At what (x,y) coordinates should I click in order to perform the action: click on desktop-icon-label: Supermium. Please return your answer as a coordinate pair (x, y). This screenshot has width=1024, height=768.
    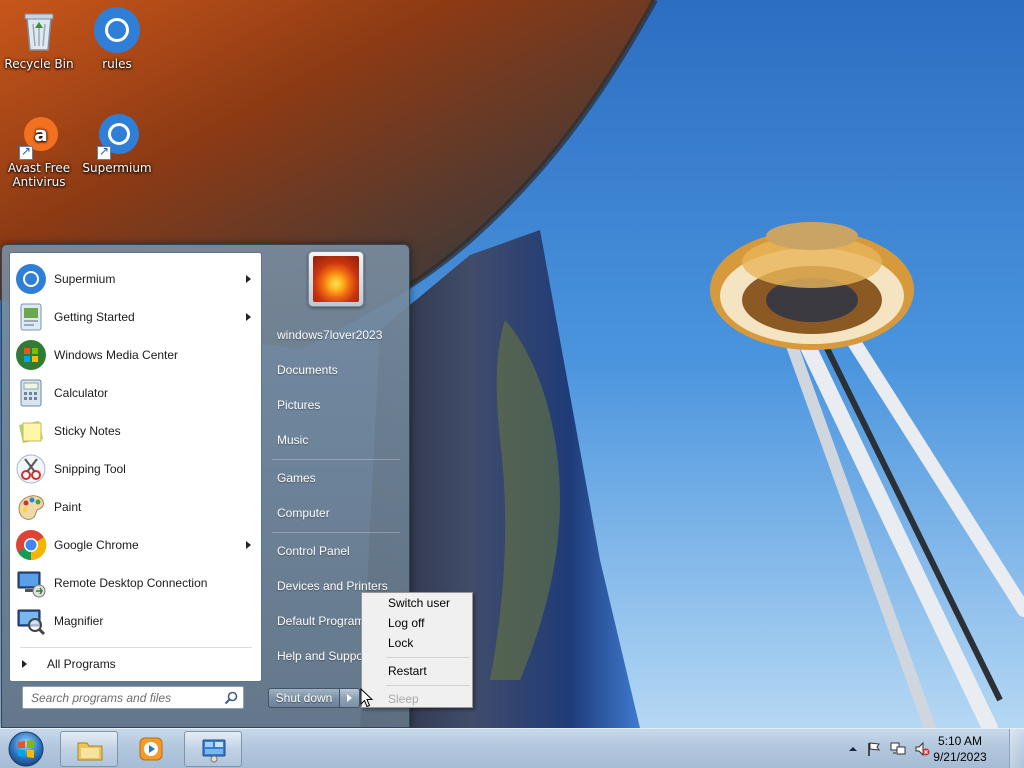
    Looking at the image, I should click on (117, 168).